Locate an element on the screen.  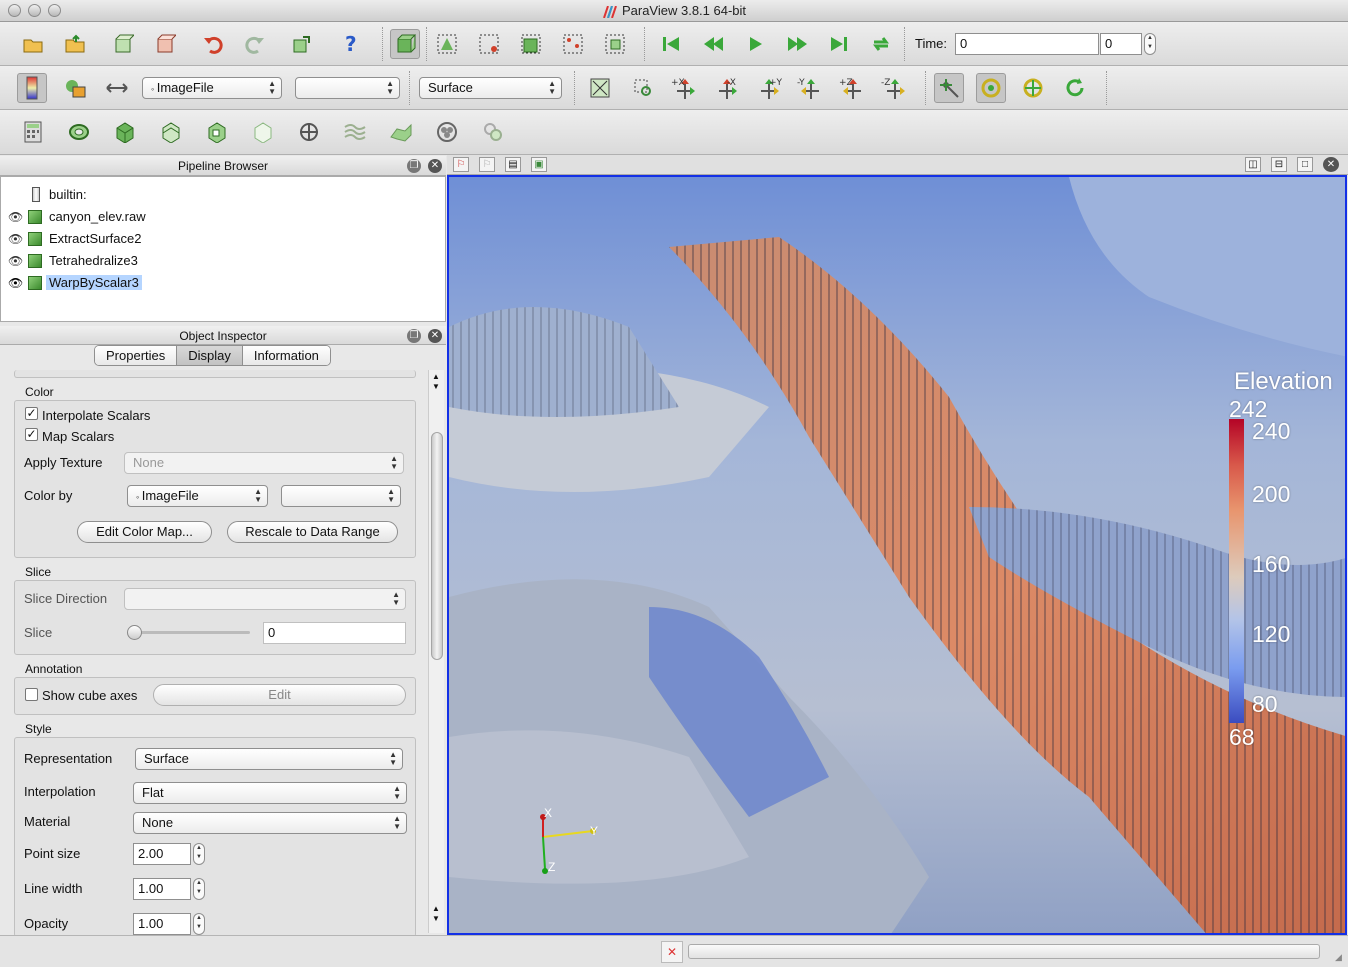
material-select: None ▲ ▼ is located at coordinates (270, 823).